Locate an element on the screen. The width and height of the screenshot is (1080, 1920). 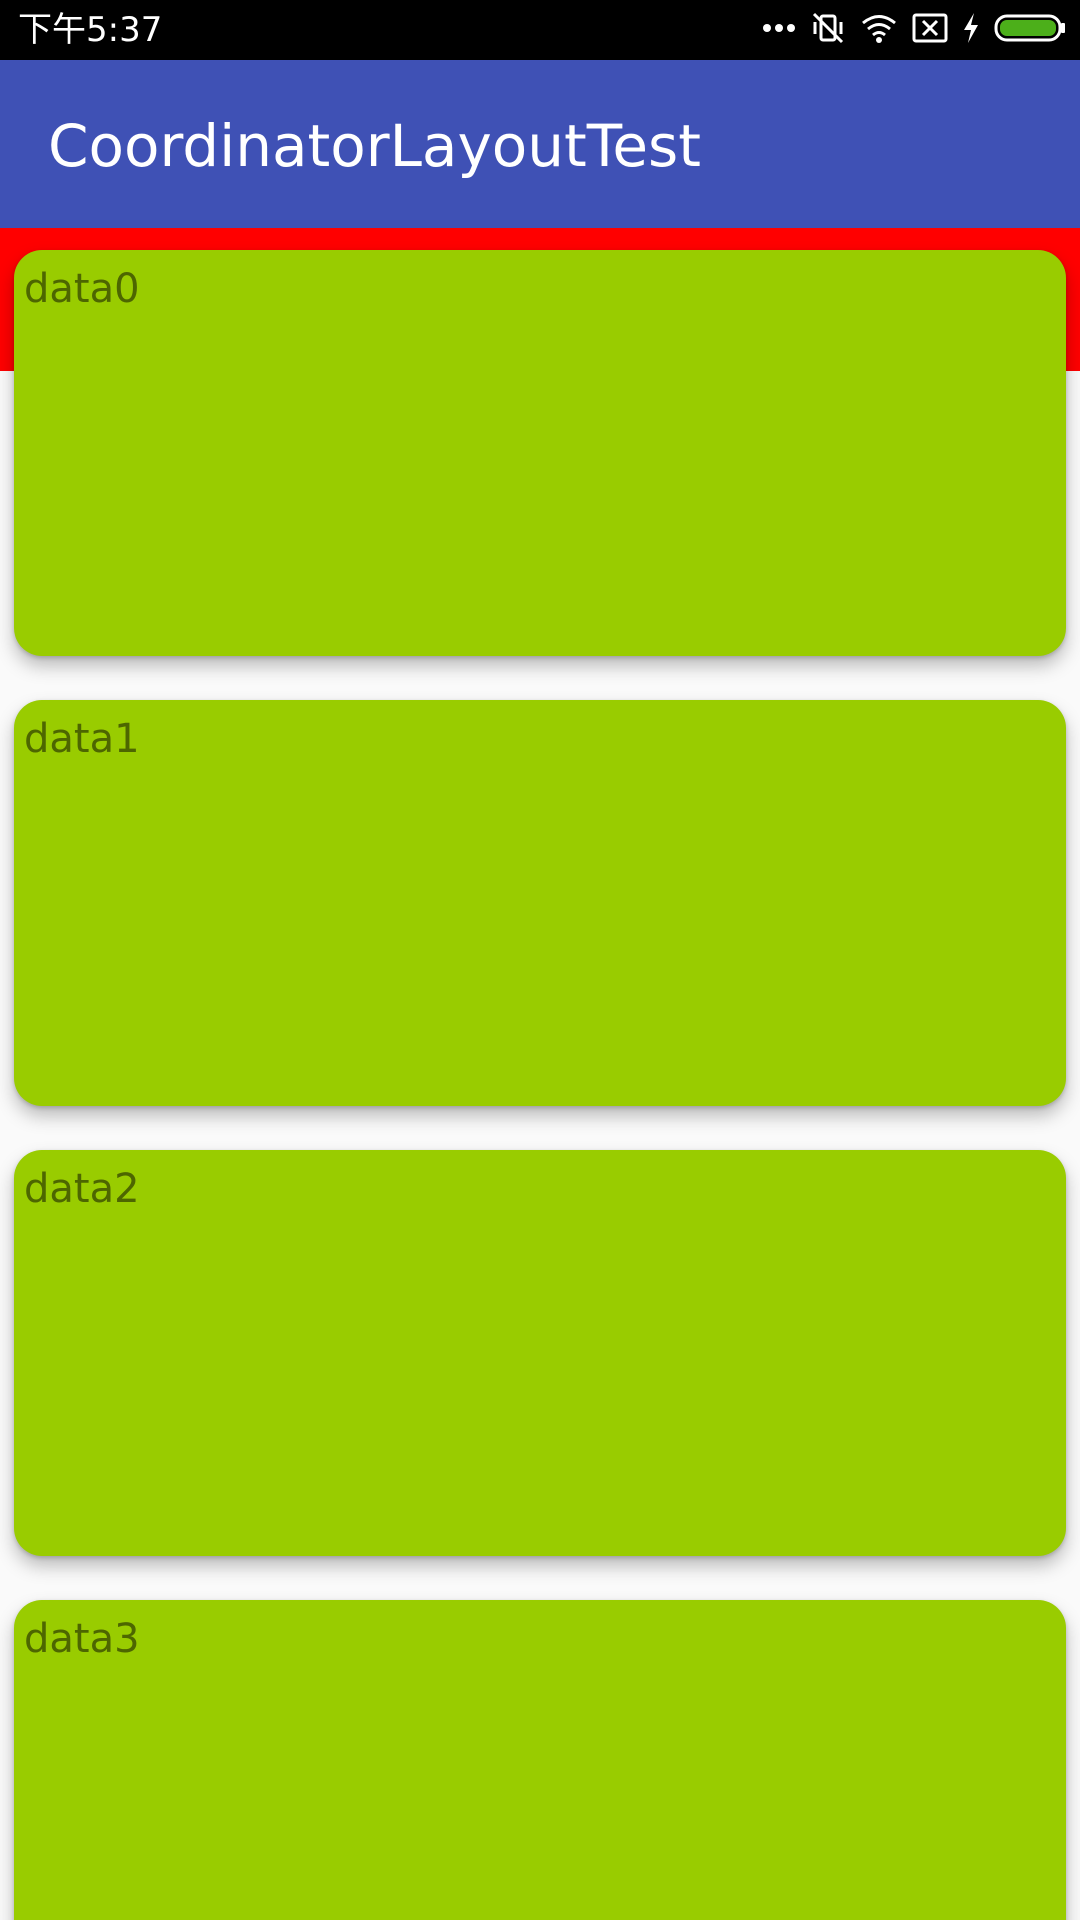
card-label: data1 is located at coordinates (82, 739).